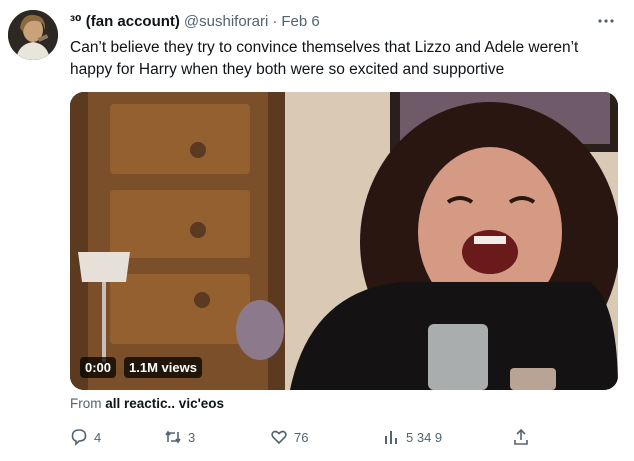  I want to click on share-upload-icon, so click(521, 436).